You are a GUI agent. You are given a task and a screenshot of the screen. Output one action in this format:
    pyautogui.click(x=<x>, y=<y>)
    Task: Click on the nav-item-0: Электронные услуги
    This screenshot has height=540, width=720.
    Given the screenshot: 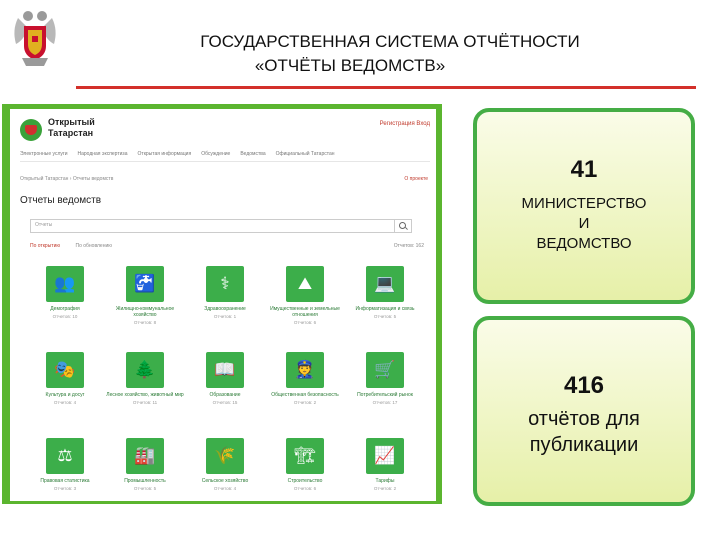 What is the action you would take?
    pyautogui.click(x=44, y=154)
    